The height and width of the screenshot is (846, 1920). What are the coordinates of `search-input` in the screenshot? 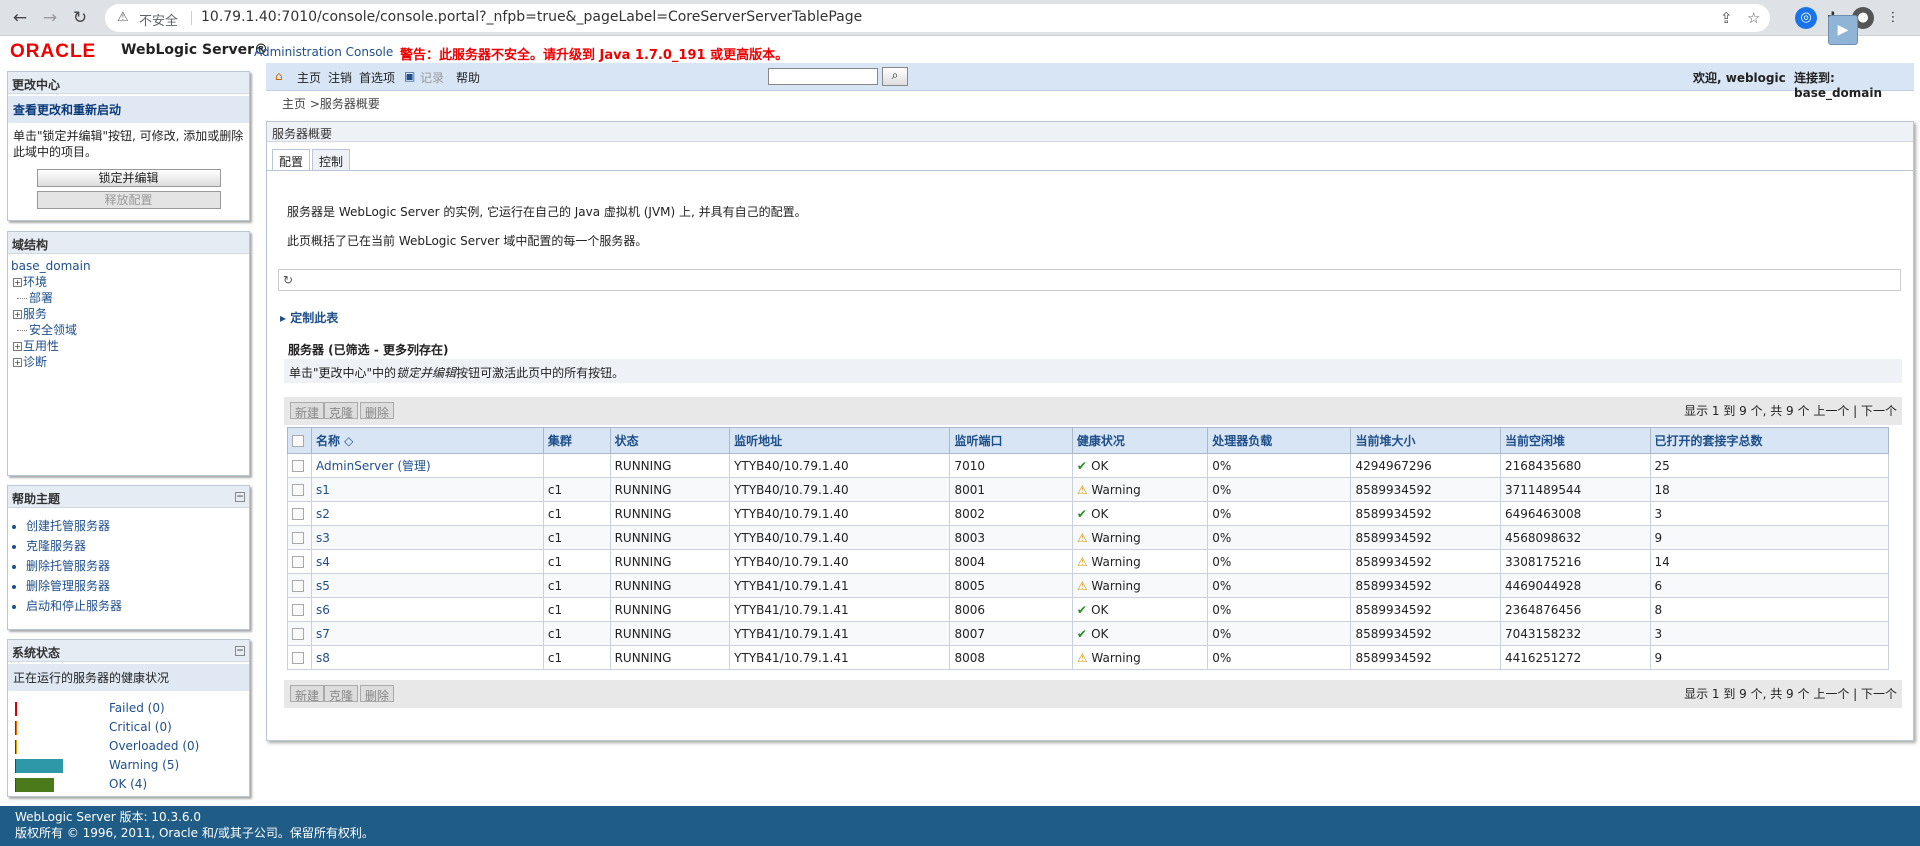 It's located at (823, 76).